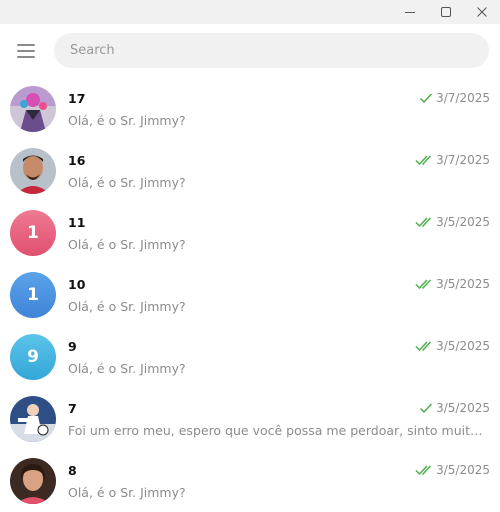 The height and width of the screenshot is (512, 500). What do you see at coordinates (77, 160) in the screenshot?
I see `chat-name: 16` at bounding box center [77, 160].